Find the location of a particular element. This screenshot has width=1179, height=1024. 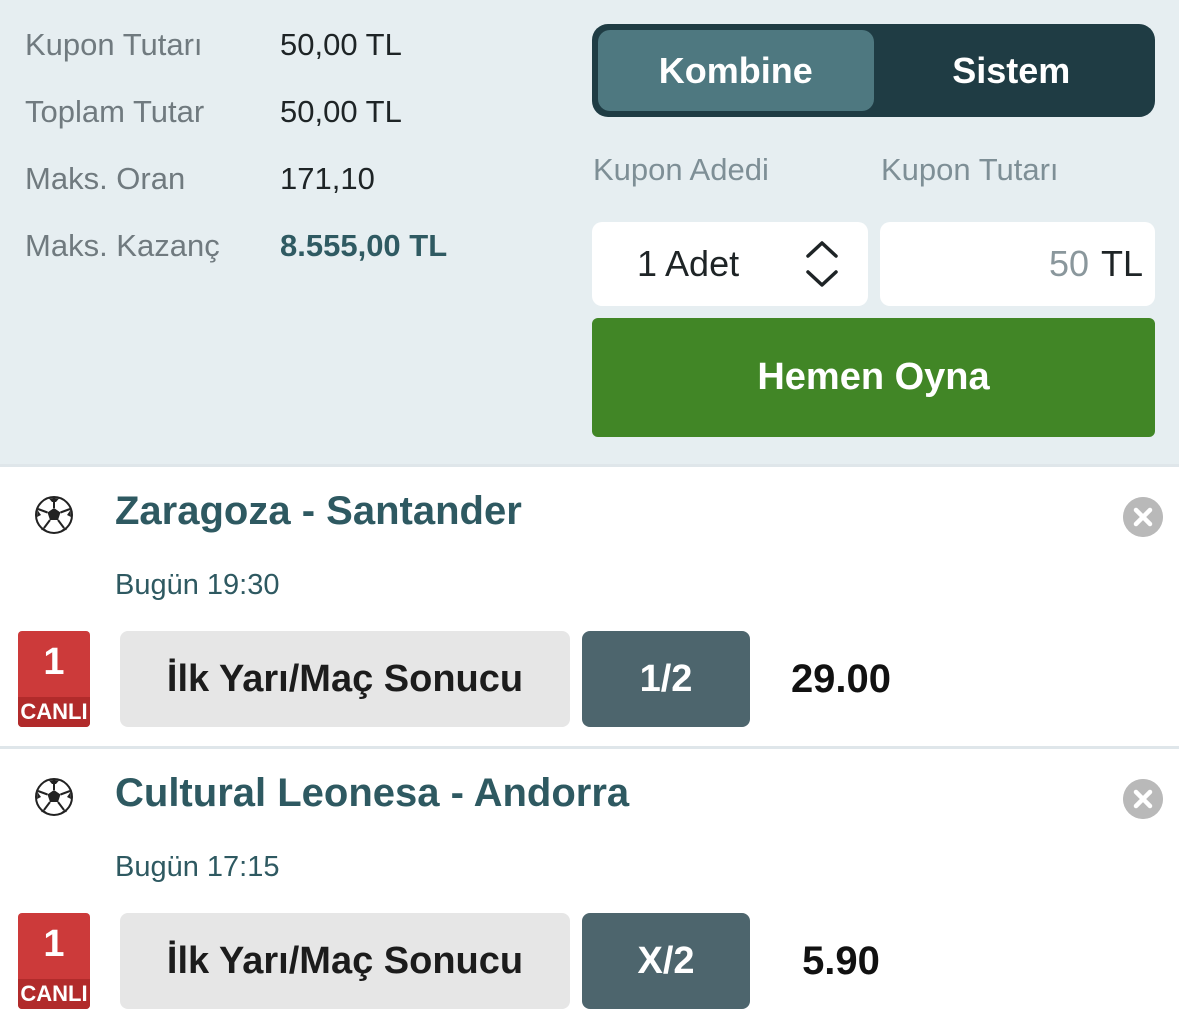

match-title: Cultural Leonesa - Andorra is located at coordinates (372, 793).